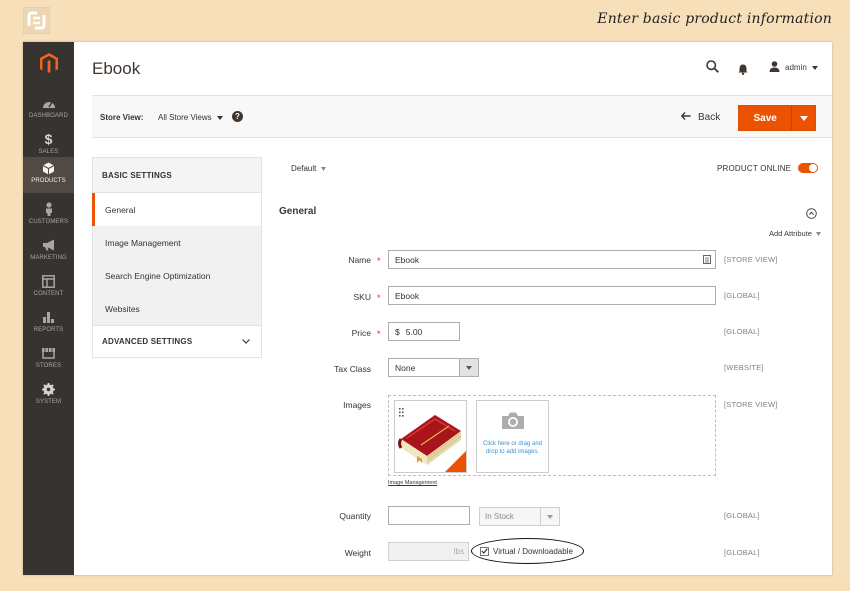 The image size is (850, 591). Describe the element at coordinates (49, 245) in the screenshot. I see `megaphone-icon` at that location.